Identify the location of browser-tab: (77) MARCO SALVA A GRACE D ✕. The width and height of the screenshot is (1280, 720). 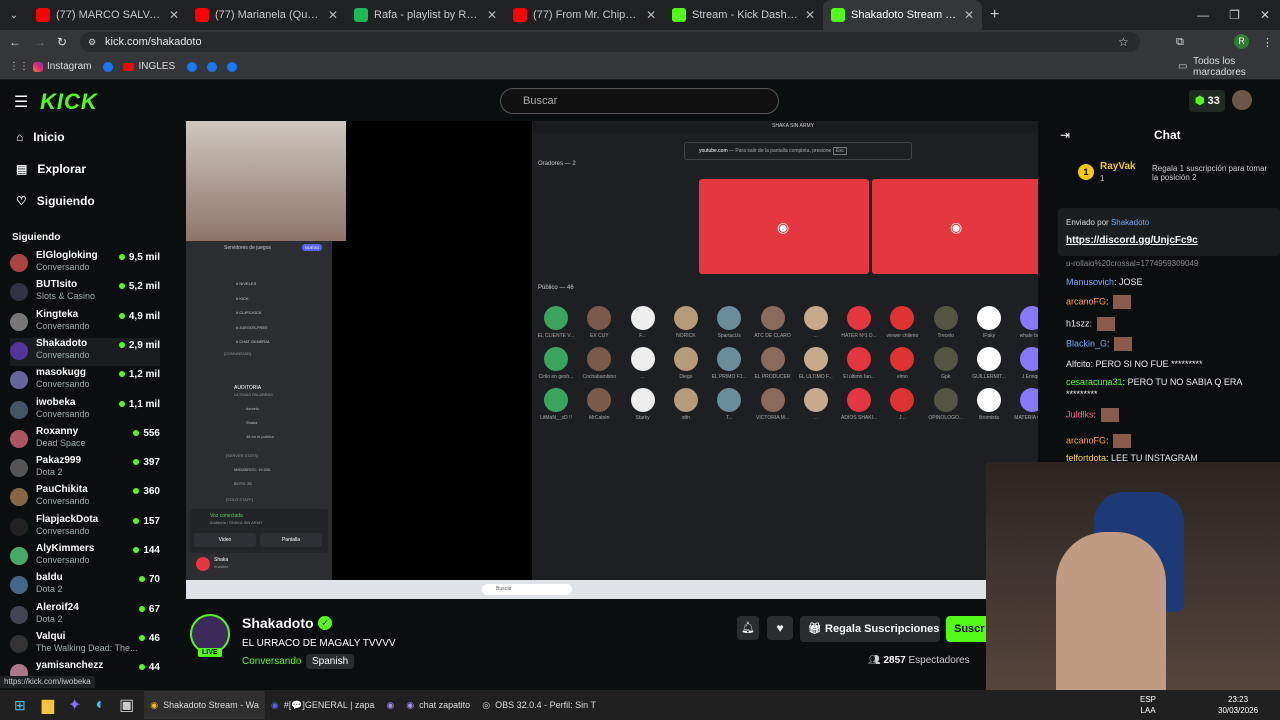
(107, 15).